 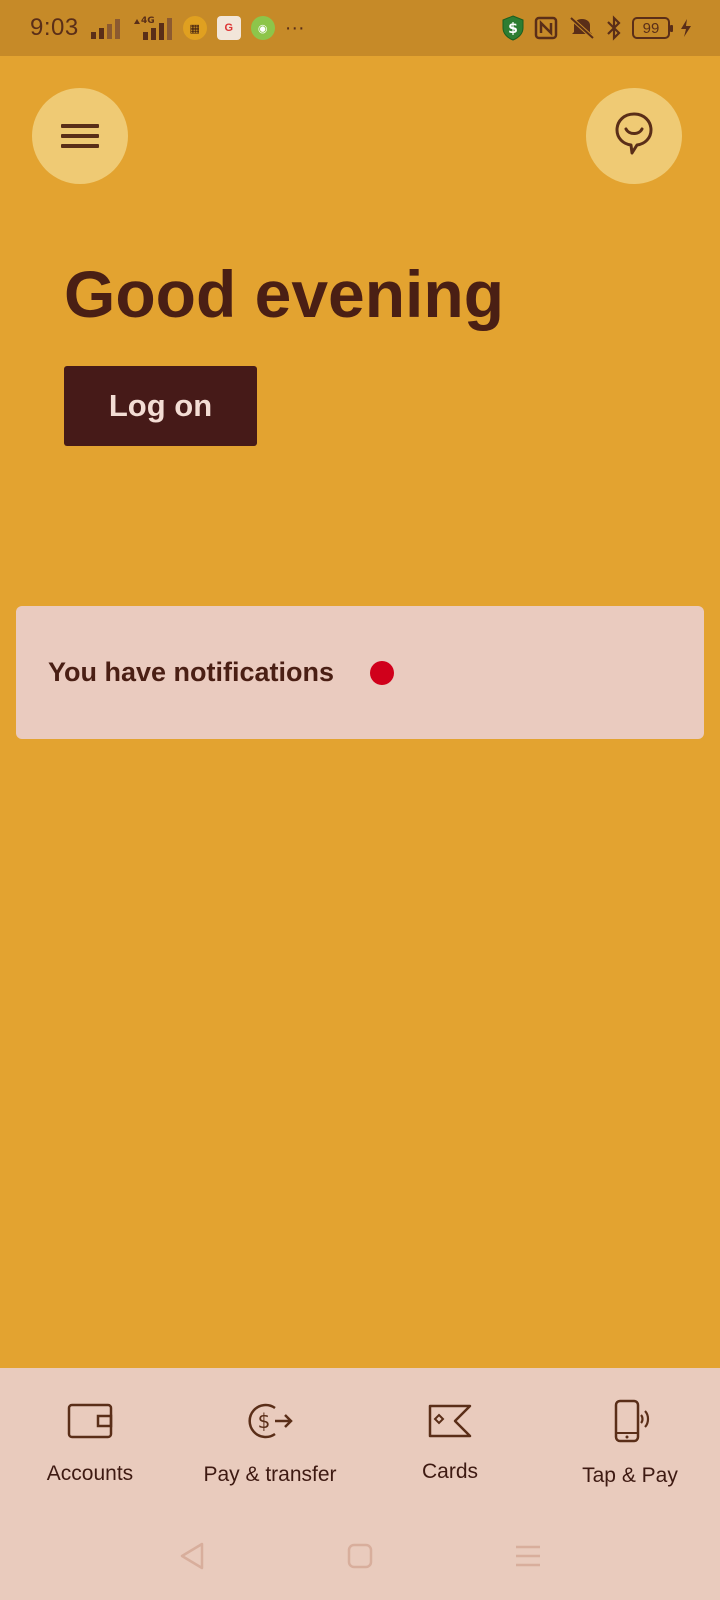 I want to click on nav-label-cards: Cards, so click(x=450, y=1471).